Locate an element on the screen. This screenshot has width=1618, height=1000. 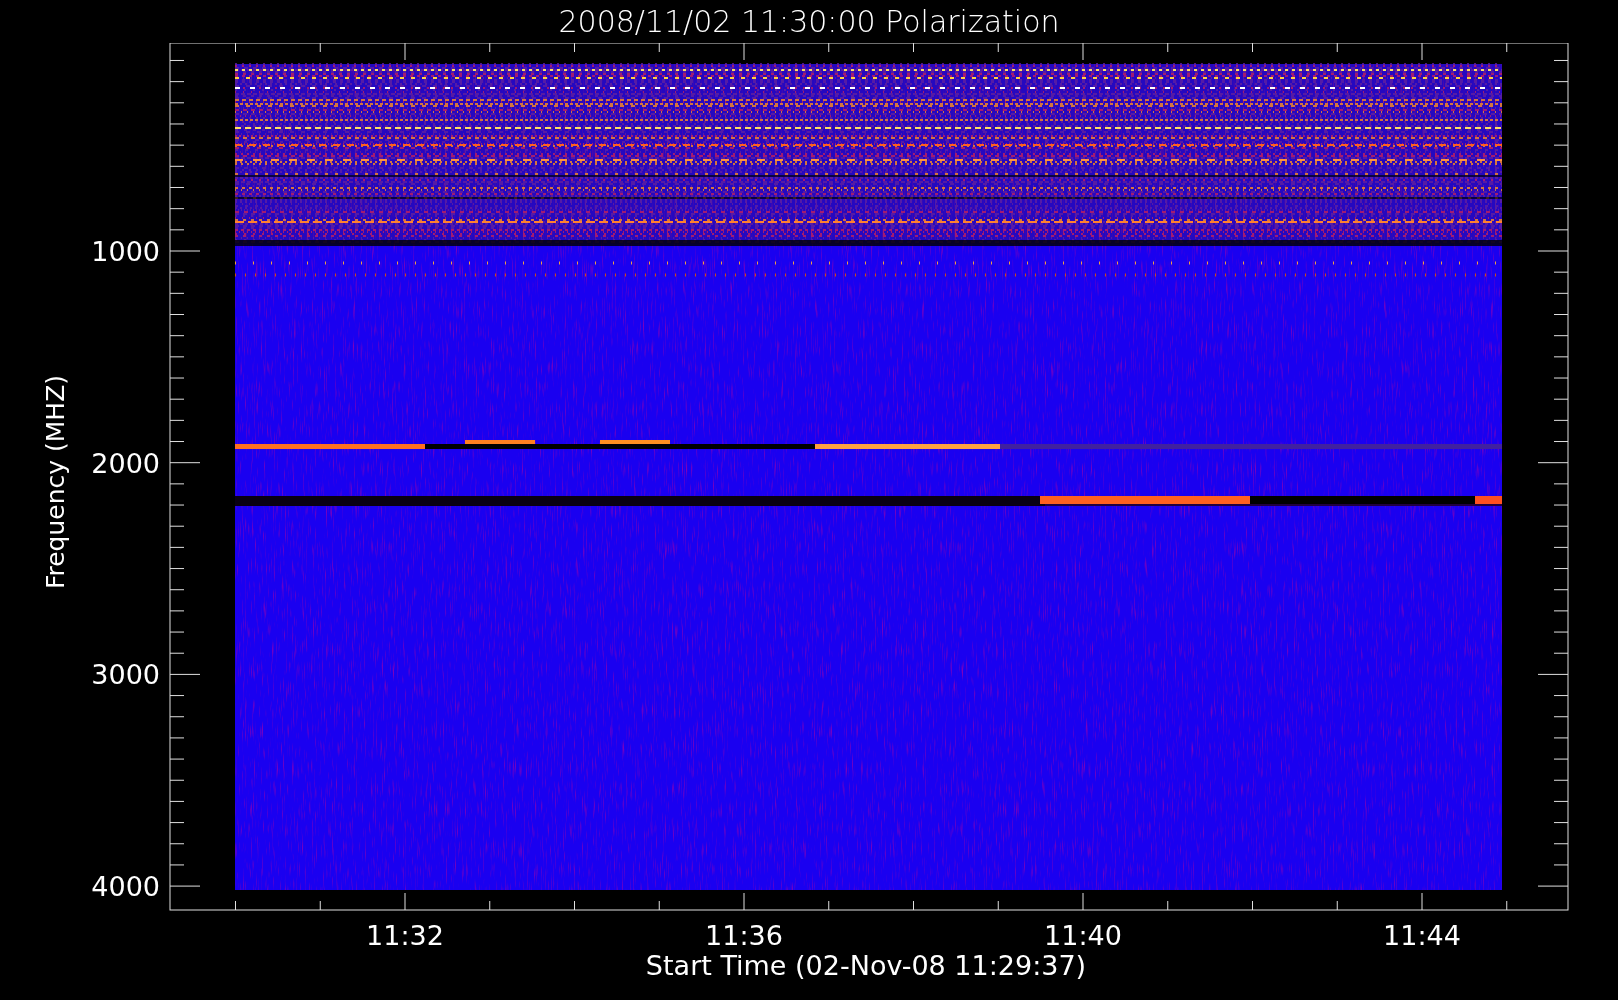
x-tick-label: 11:36 is located at coordinates (744, 935).